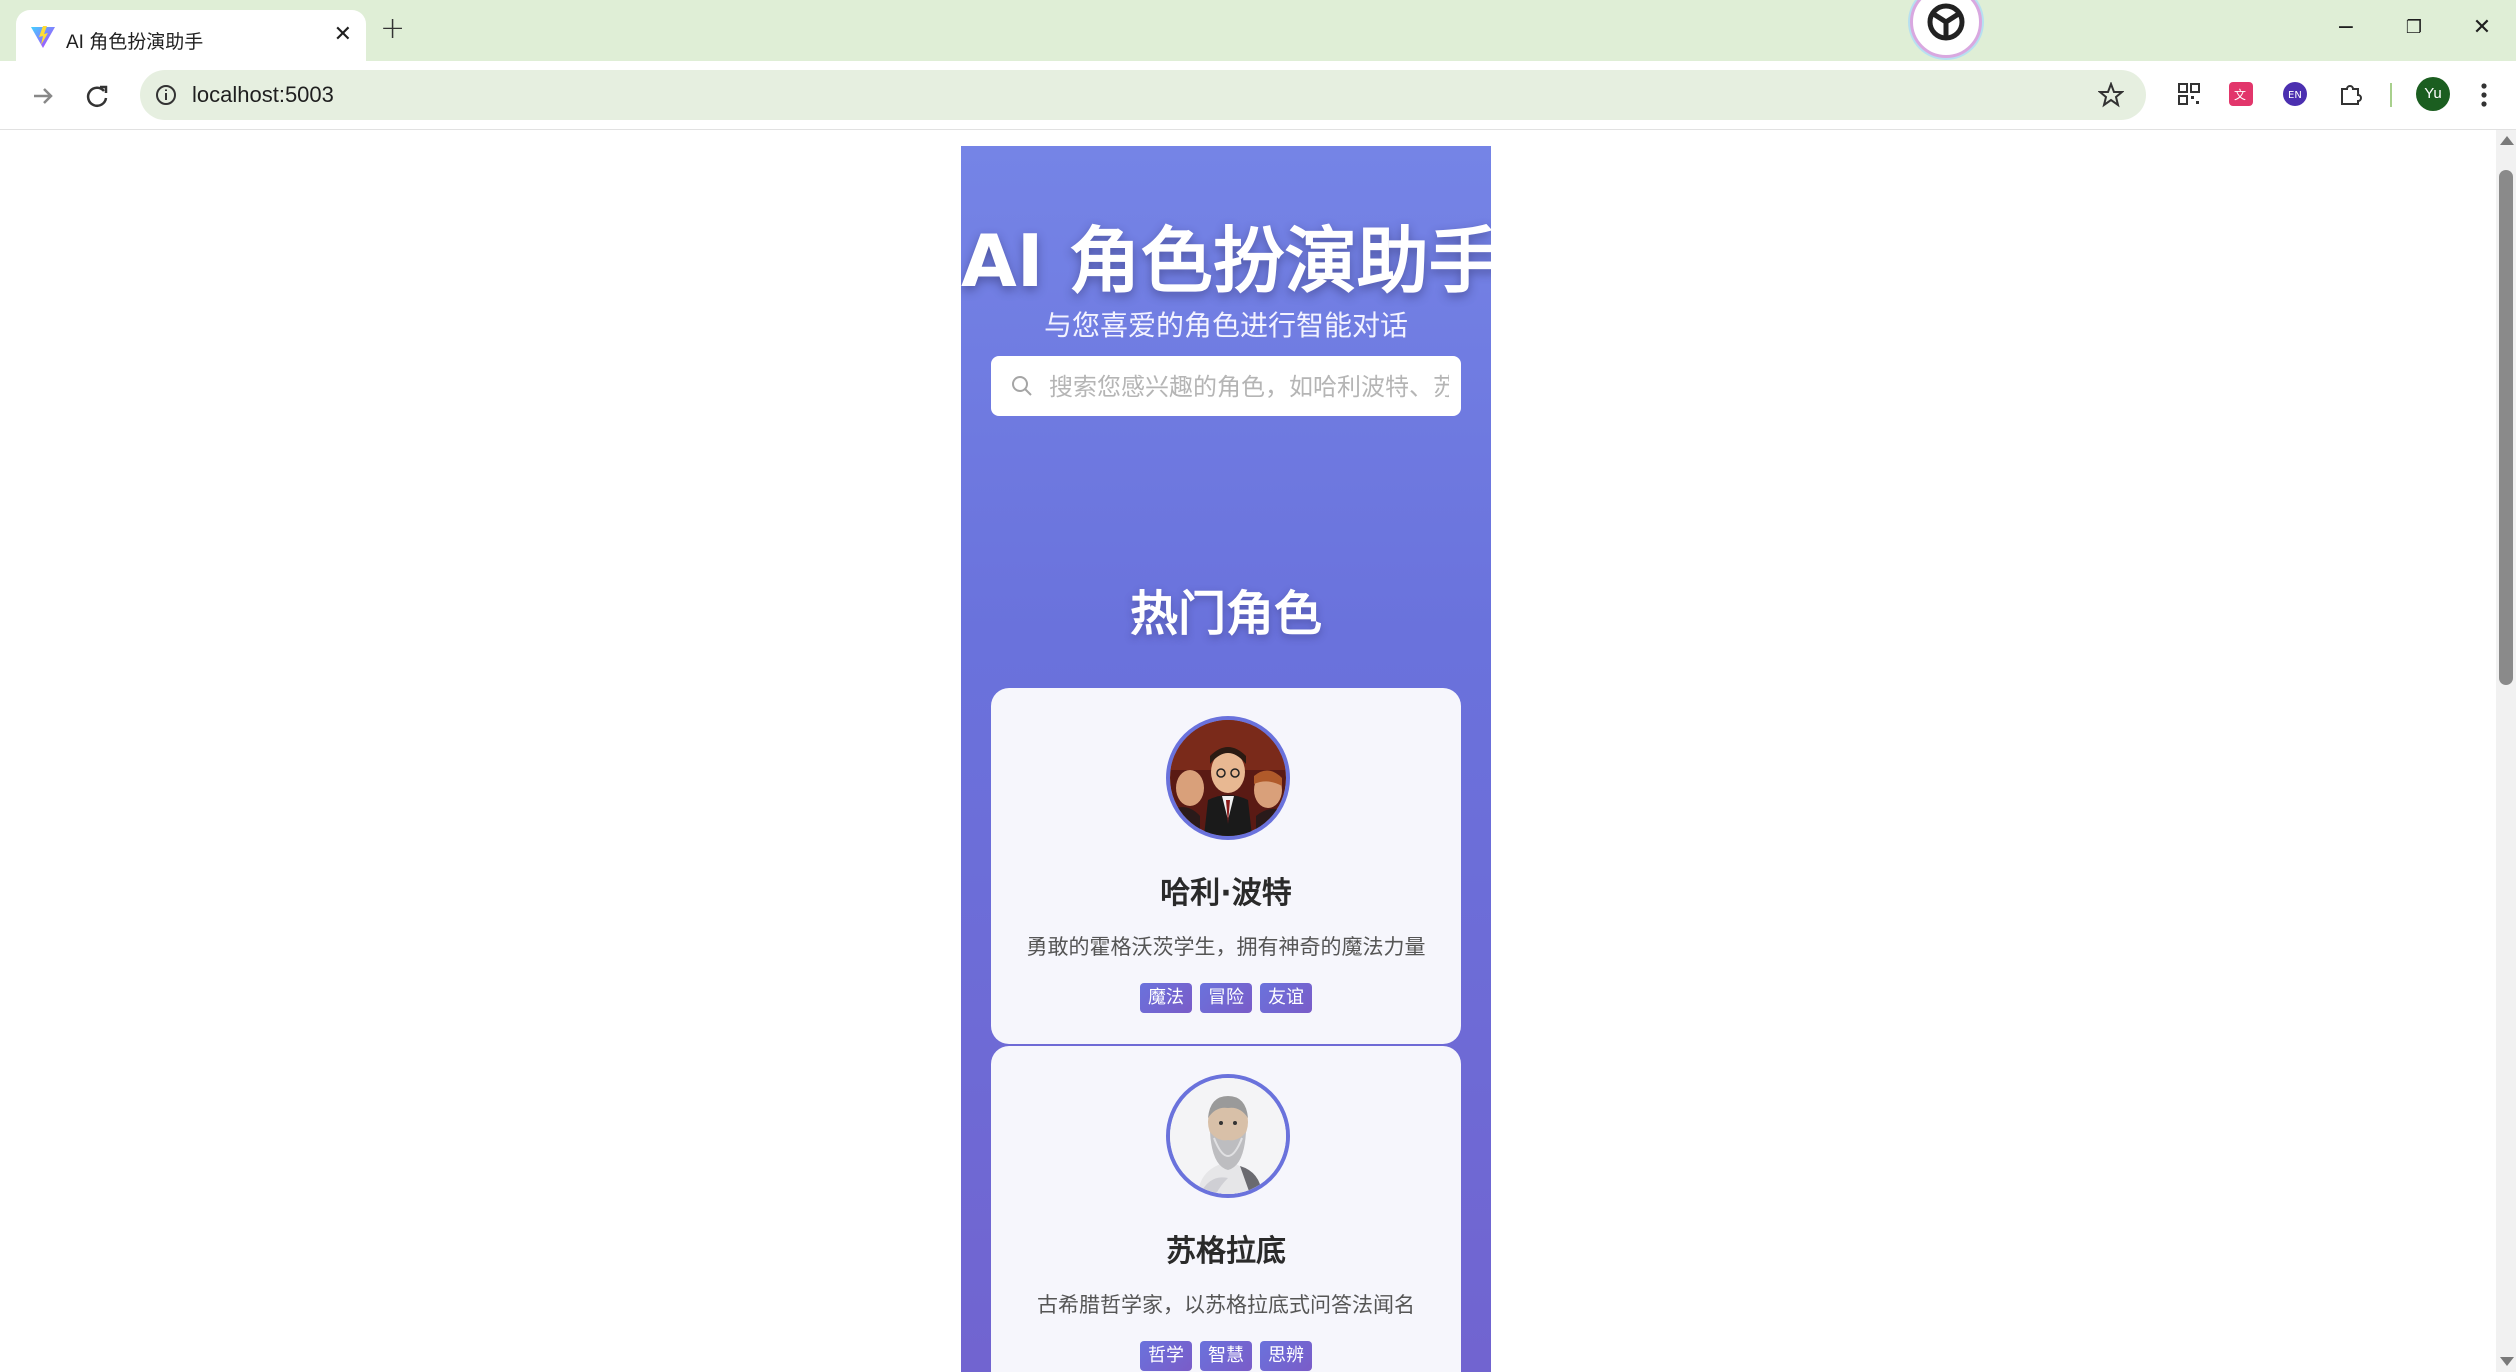 The image size is (2516, 1372). I want to click on page-subtitle: 与您喜爱的角色进行智能对话, so click(1225, 325).